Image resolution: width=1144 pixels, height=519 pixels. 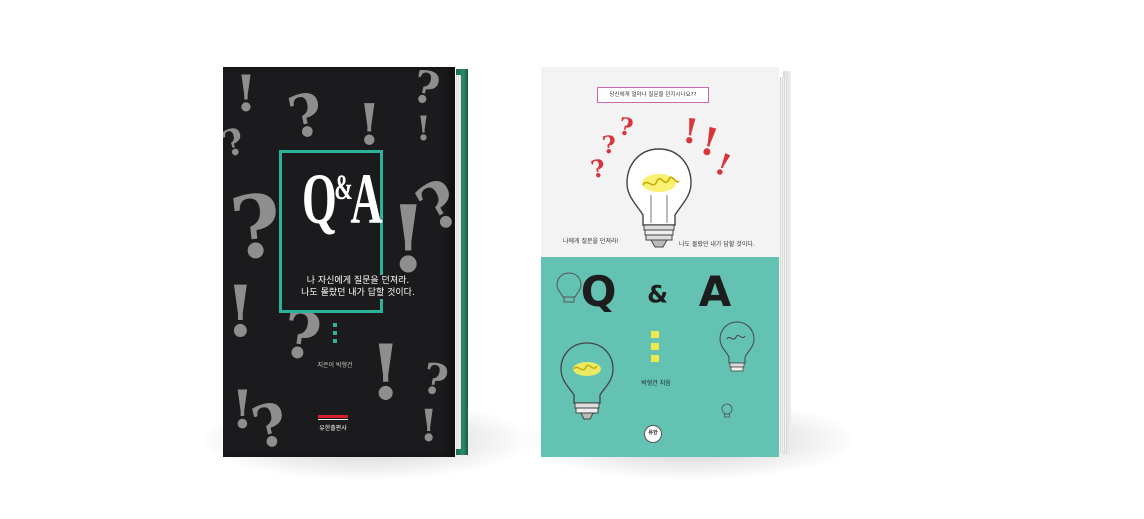 What do you see at coordinates (717, 244) in the screenshot?
I see `right-quote: 나도 몰랐던 내가 답할 것이다.` at bounding box center [717, 244].